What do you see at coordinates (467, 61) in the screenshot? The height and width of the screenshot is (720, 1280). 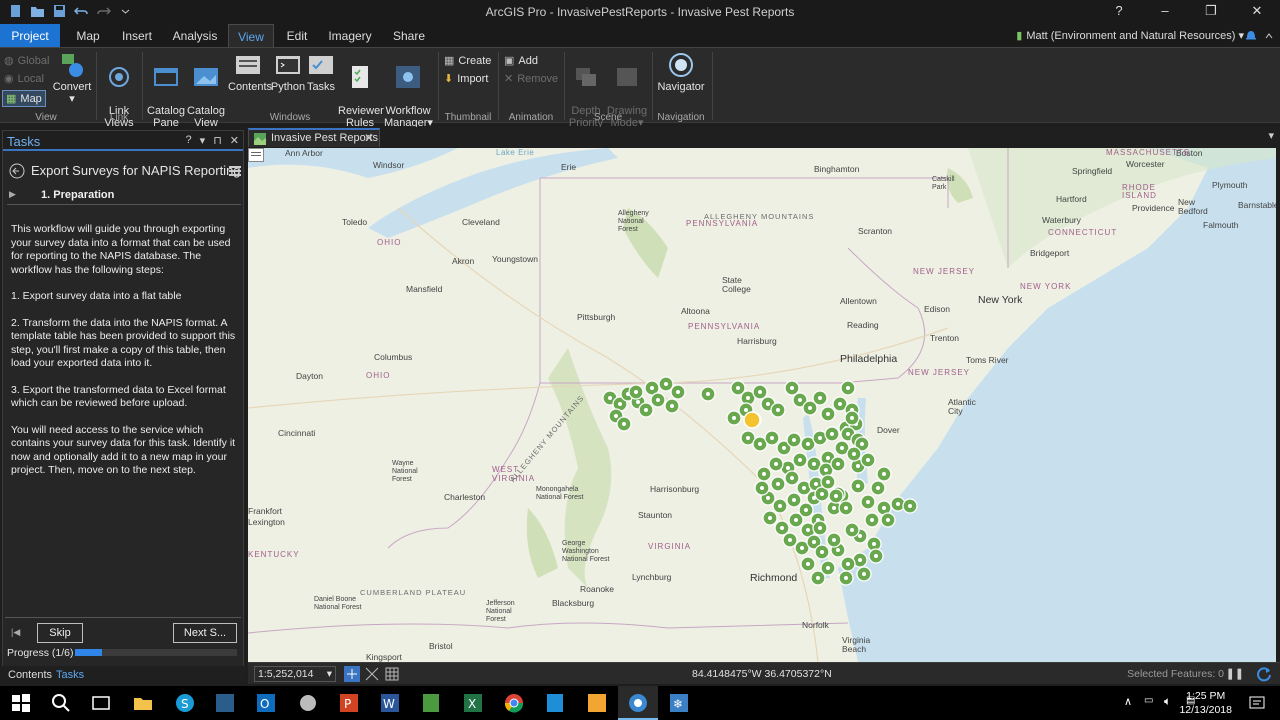 I see `create-thumbnail-button: ▦ Create` at bounding box center [467, 61].